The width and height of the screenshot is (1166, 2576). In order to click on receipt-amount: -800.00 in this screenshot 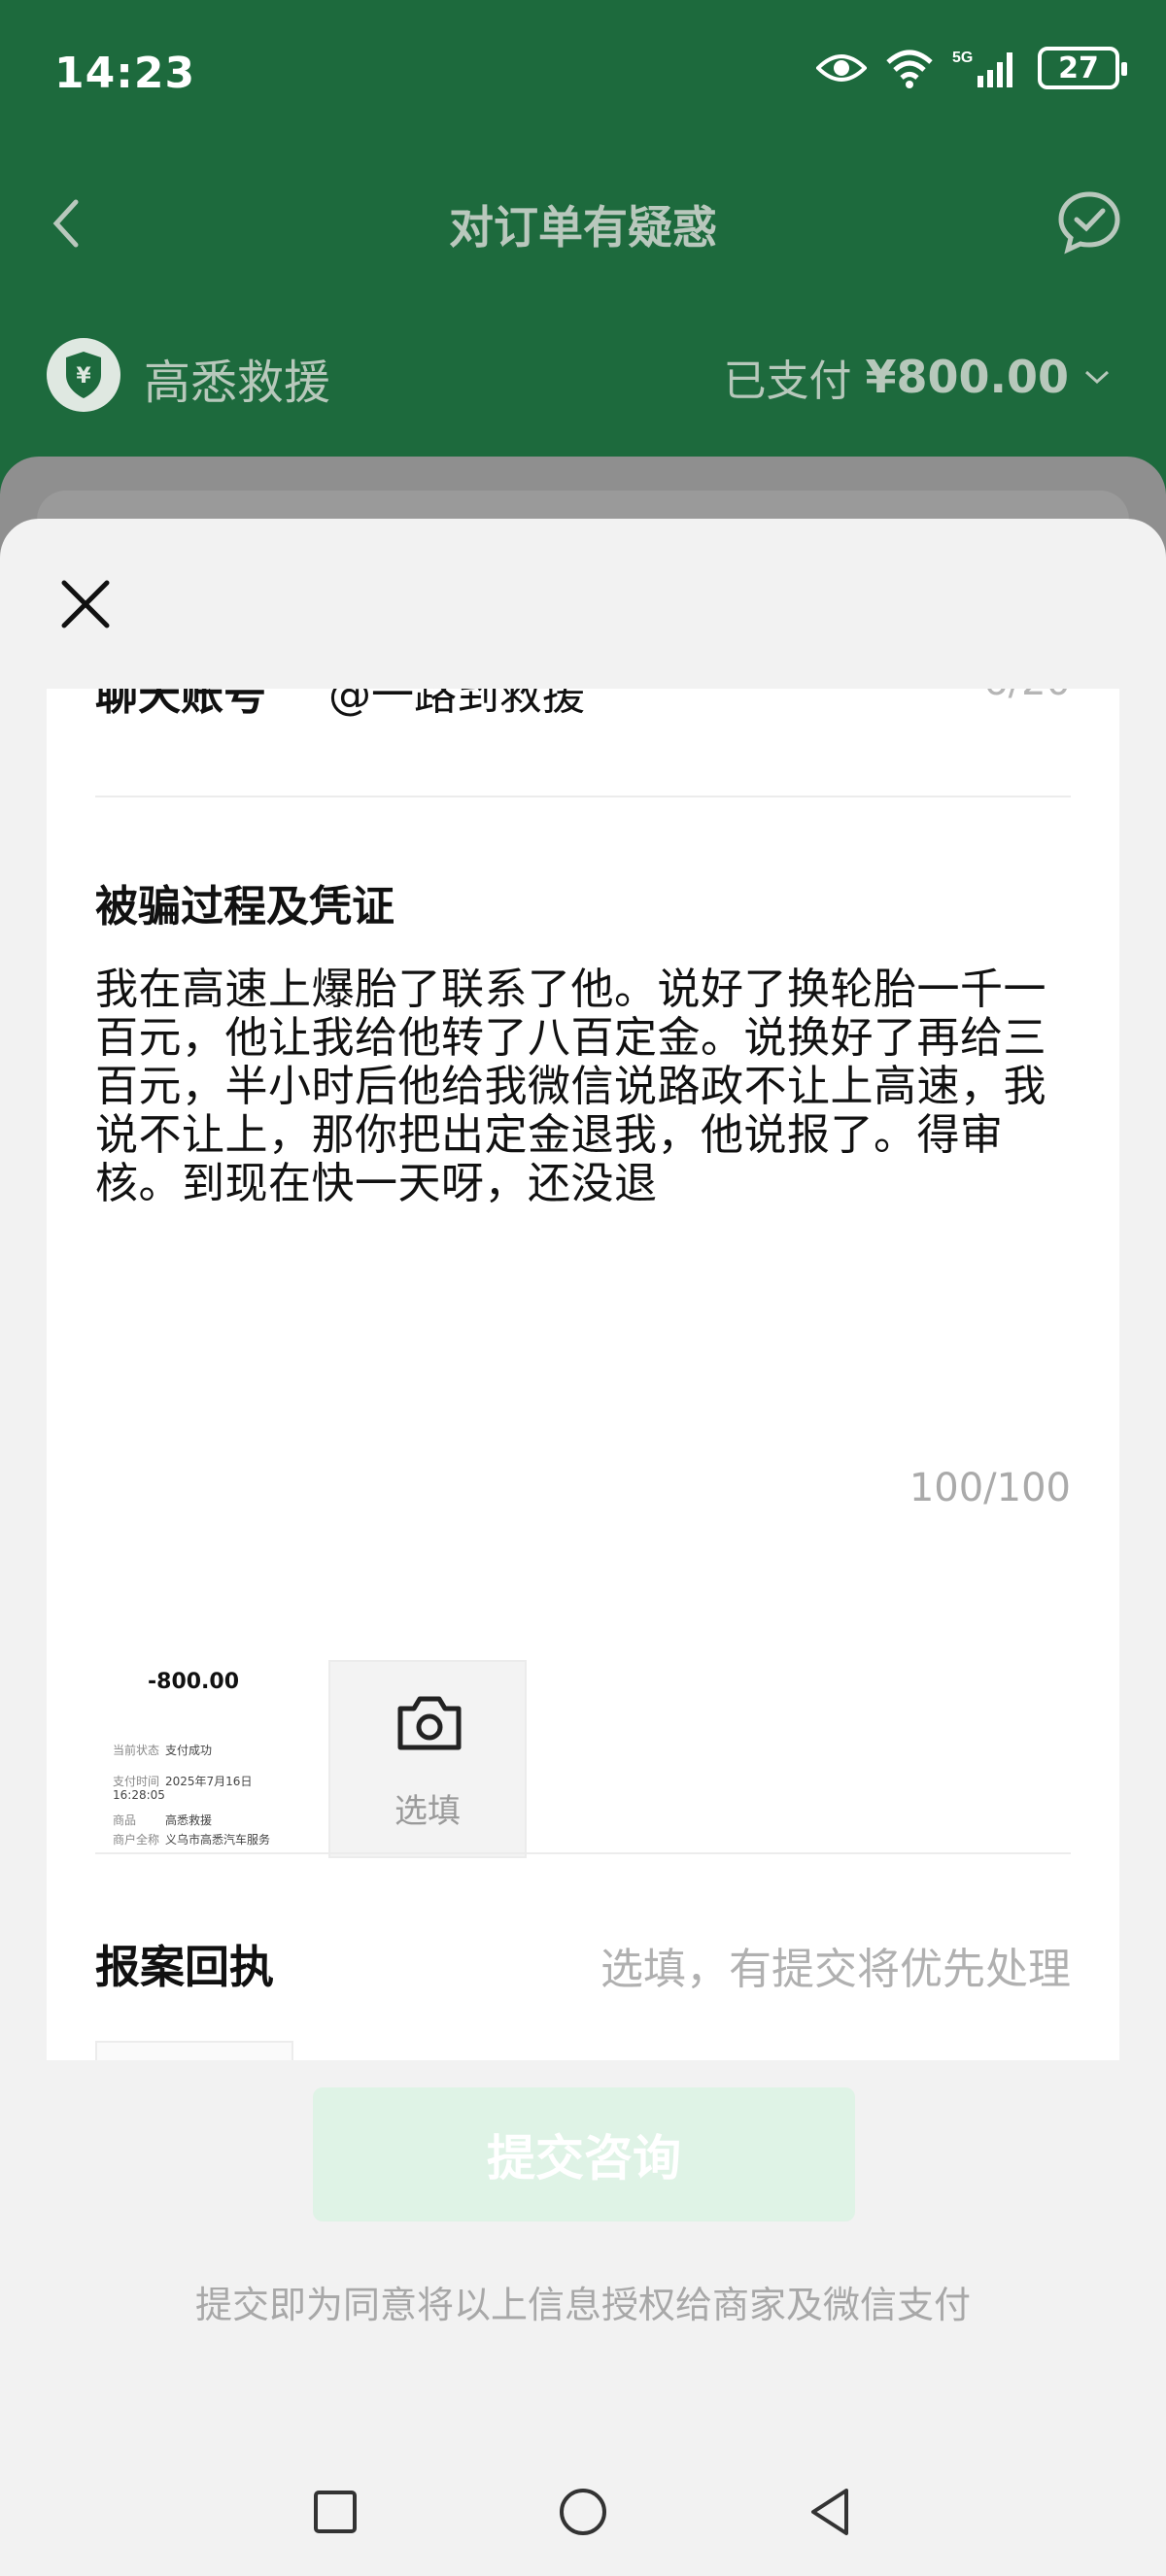, I will do `click(194, 1682)`.